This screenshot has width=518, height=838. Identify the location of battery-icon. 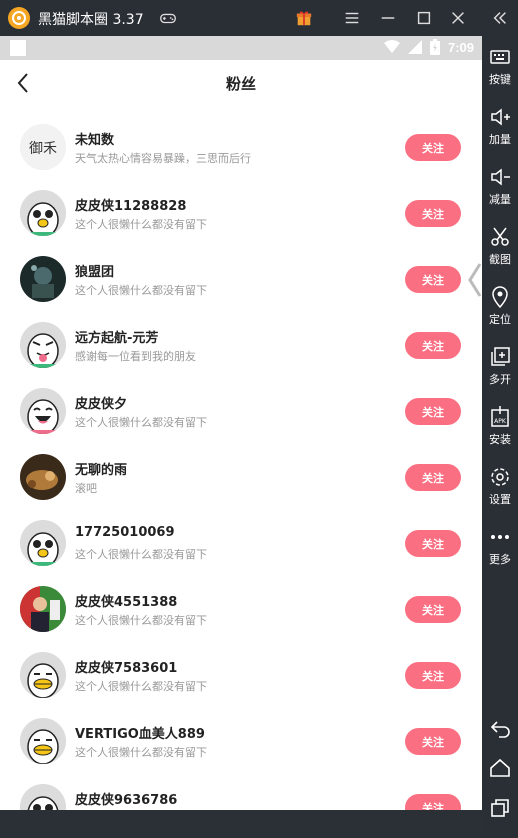
(434, 47).